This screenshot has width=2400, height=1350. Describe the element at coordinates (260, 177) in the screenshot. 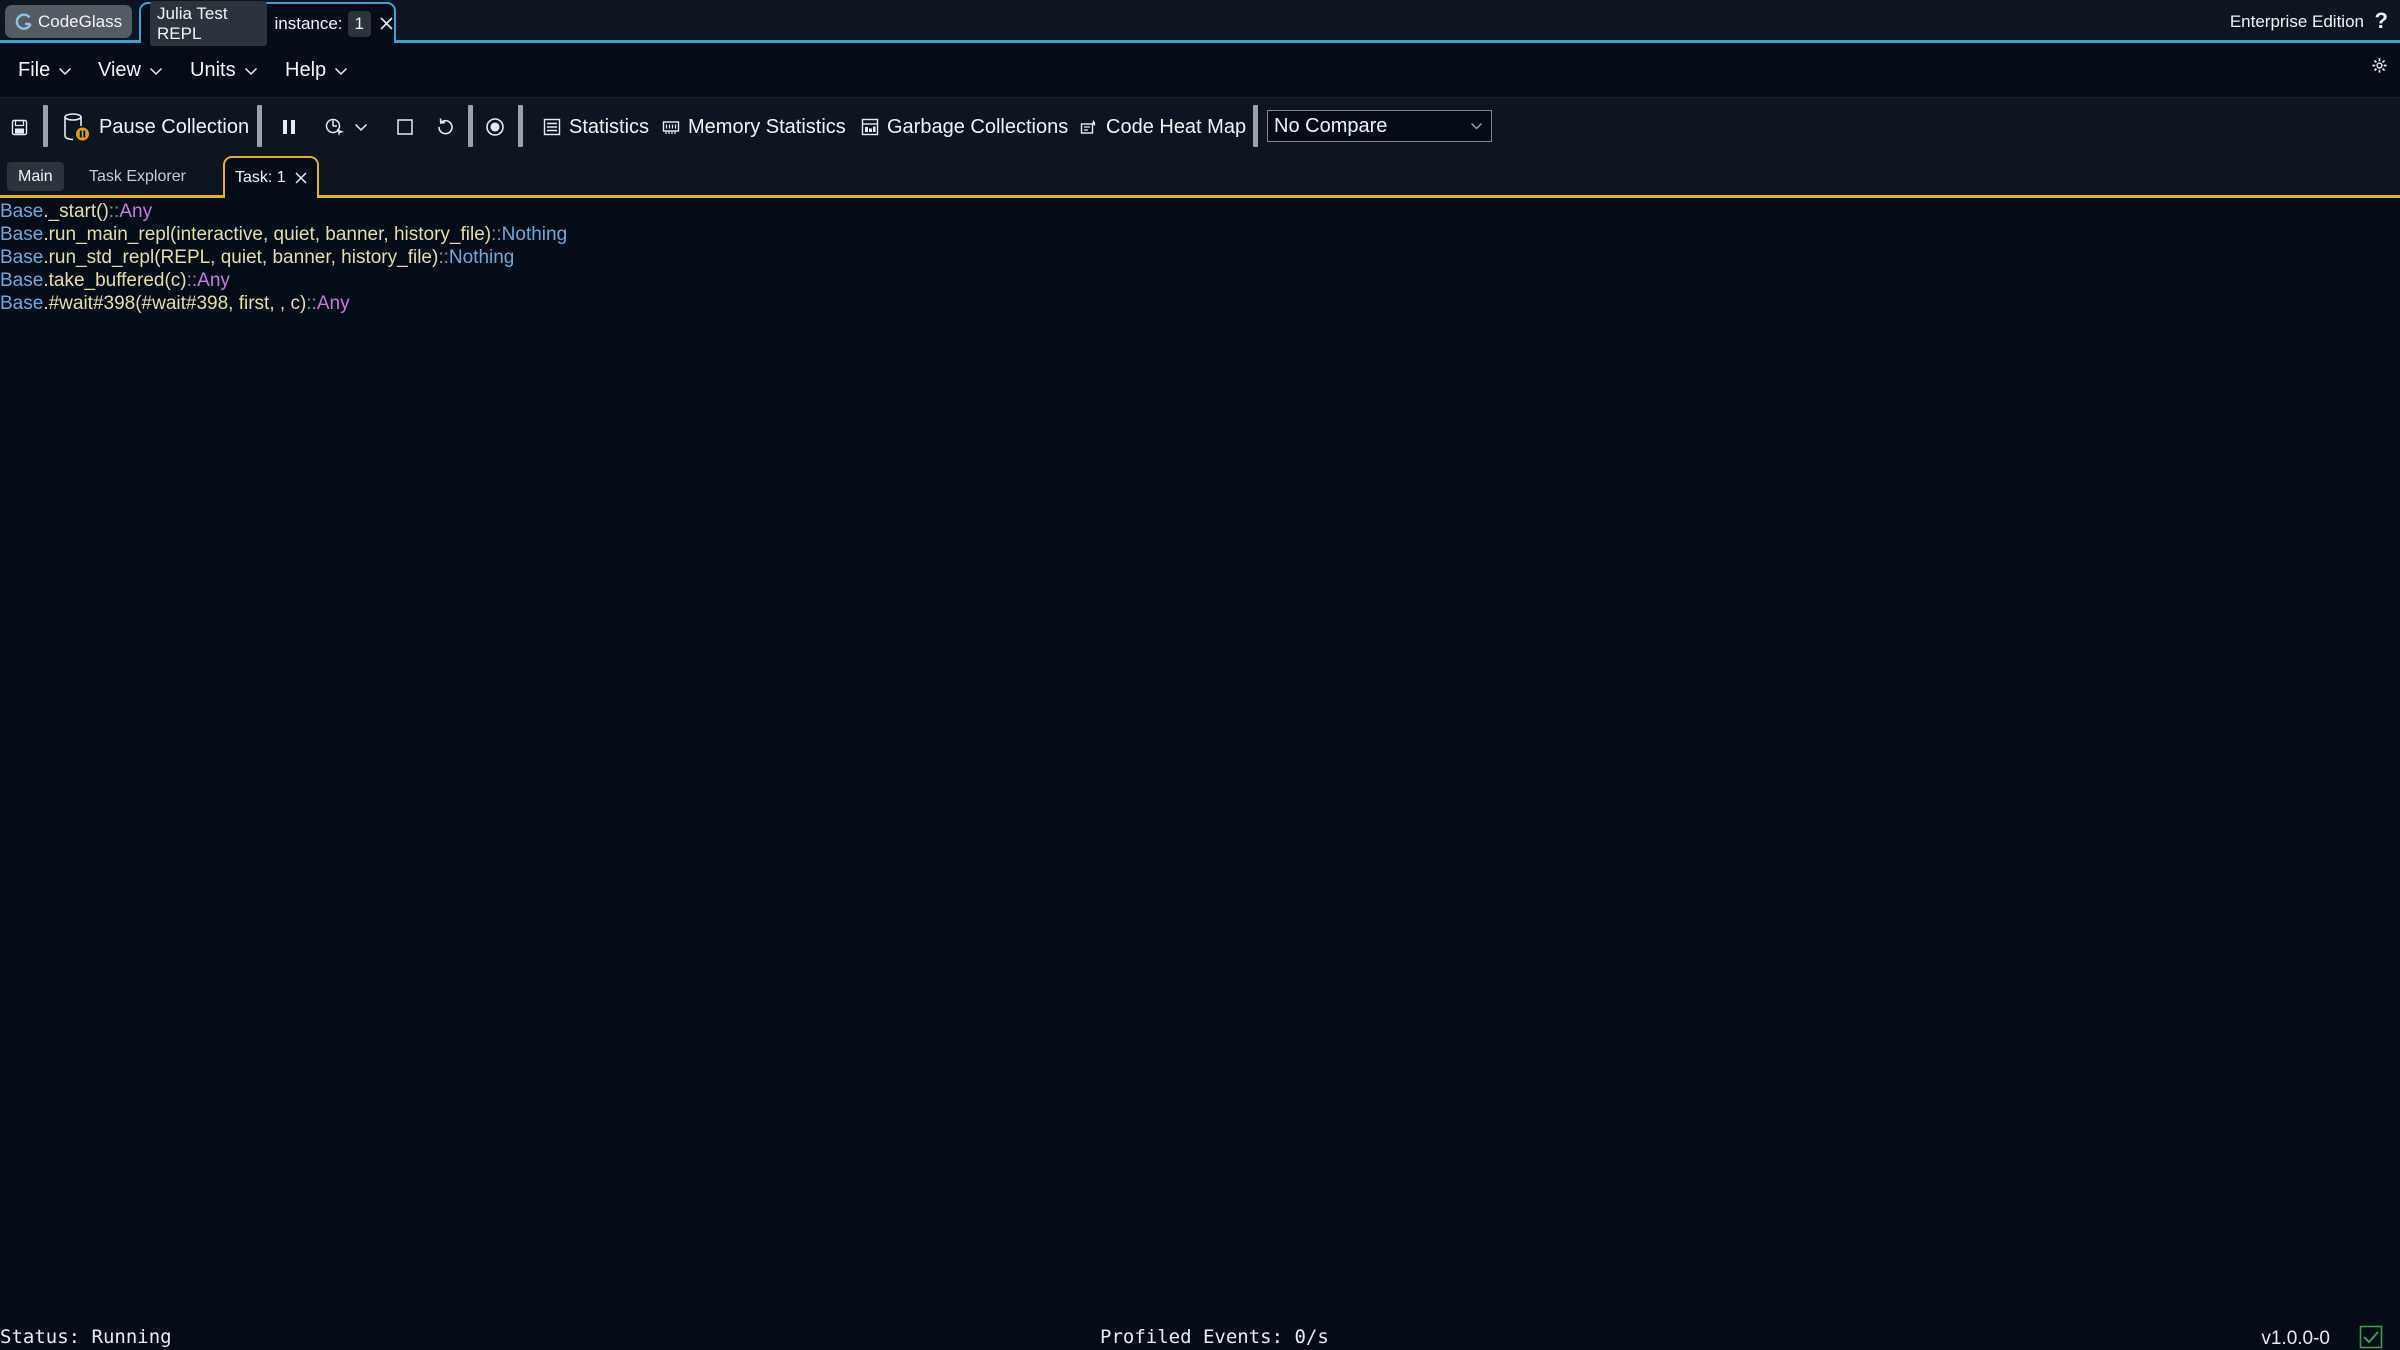

I see `tab-task-1-label: Task: 1` at that location.